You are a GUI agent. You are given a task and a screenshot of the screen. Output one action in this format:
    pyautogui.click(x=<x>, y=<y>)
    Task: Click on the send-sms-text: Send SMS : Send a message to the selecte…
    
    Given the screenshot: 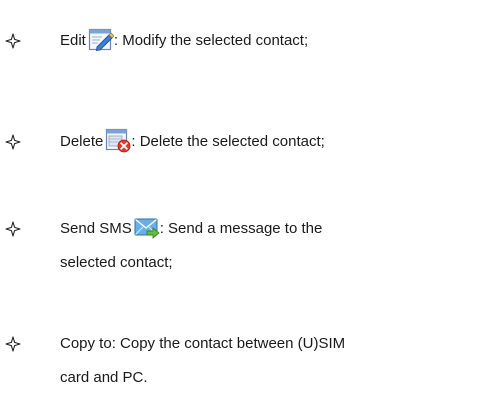 What is the action you would take?
    pyautogui.click(x=265, y=246)
    